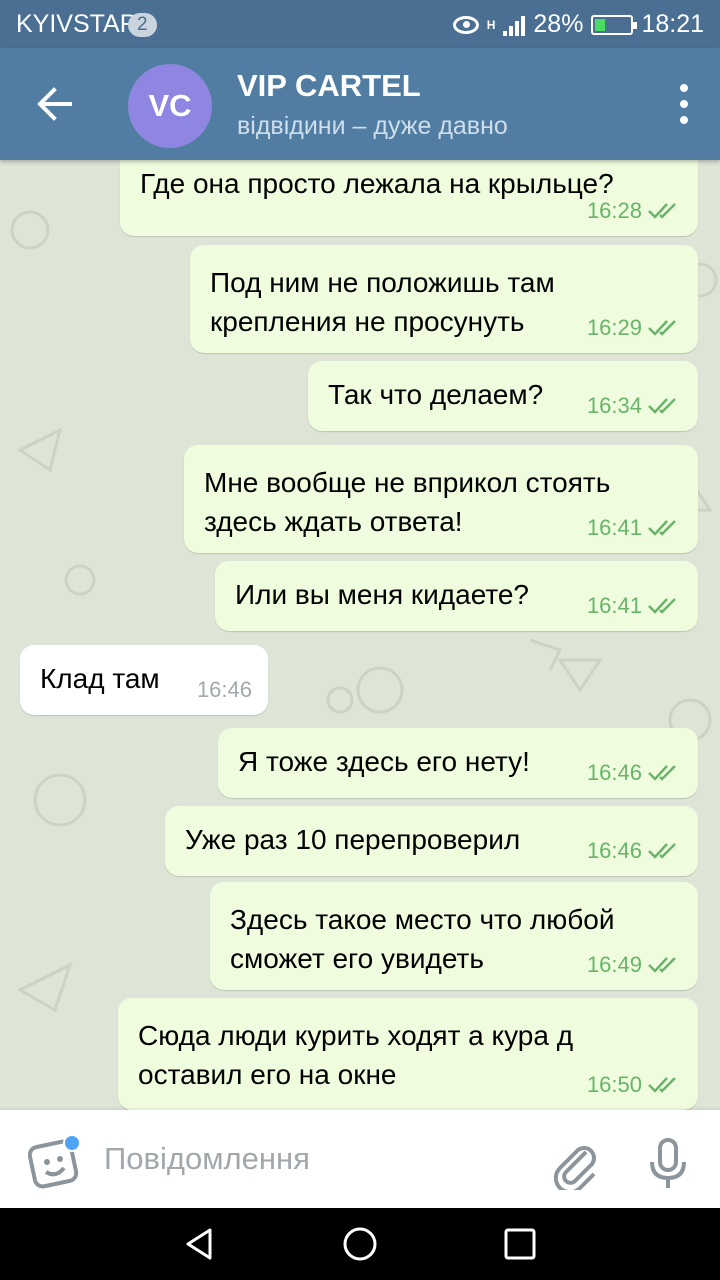  Describe the element at coordinates (360, 24) in the screenshot. I see `status-bar: KYIVSTAR 2 H 28% 18:21` at that location.